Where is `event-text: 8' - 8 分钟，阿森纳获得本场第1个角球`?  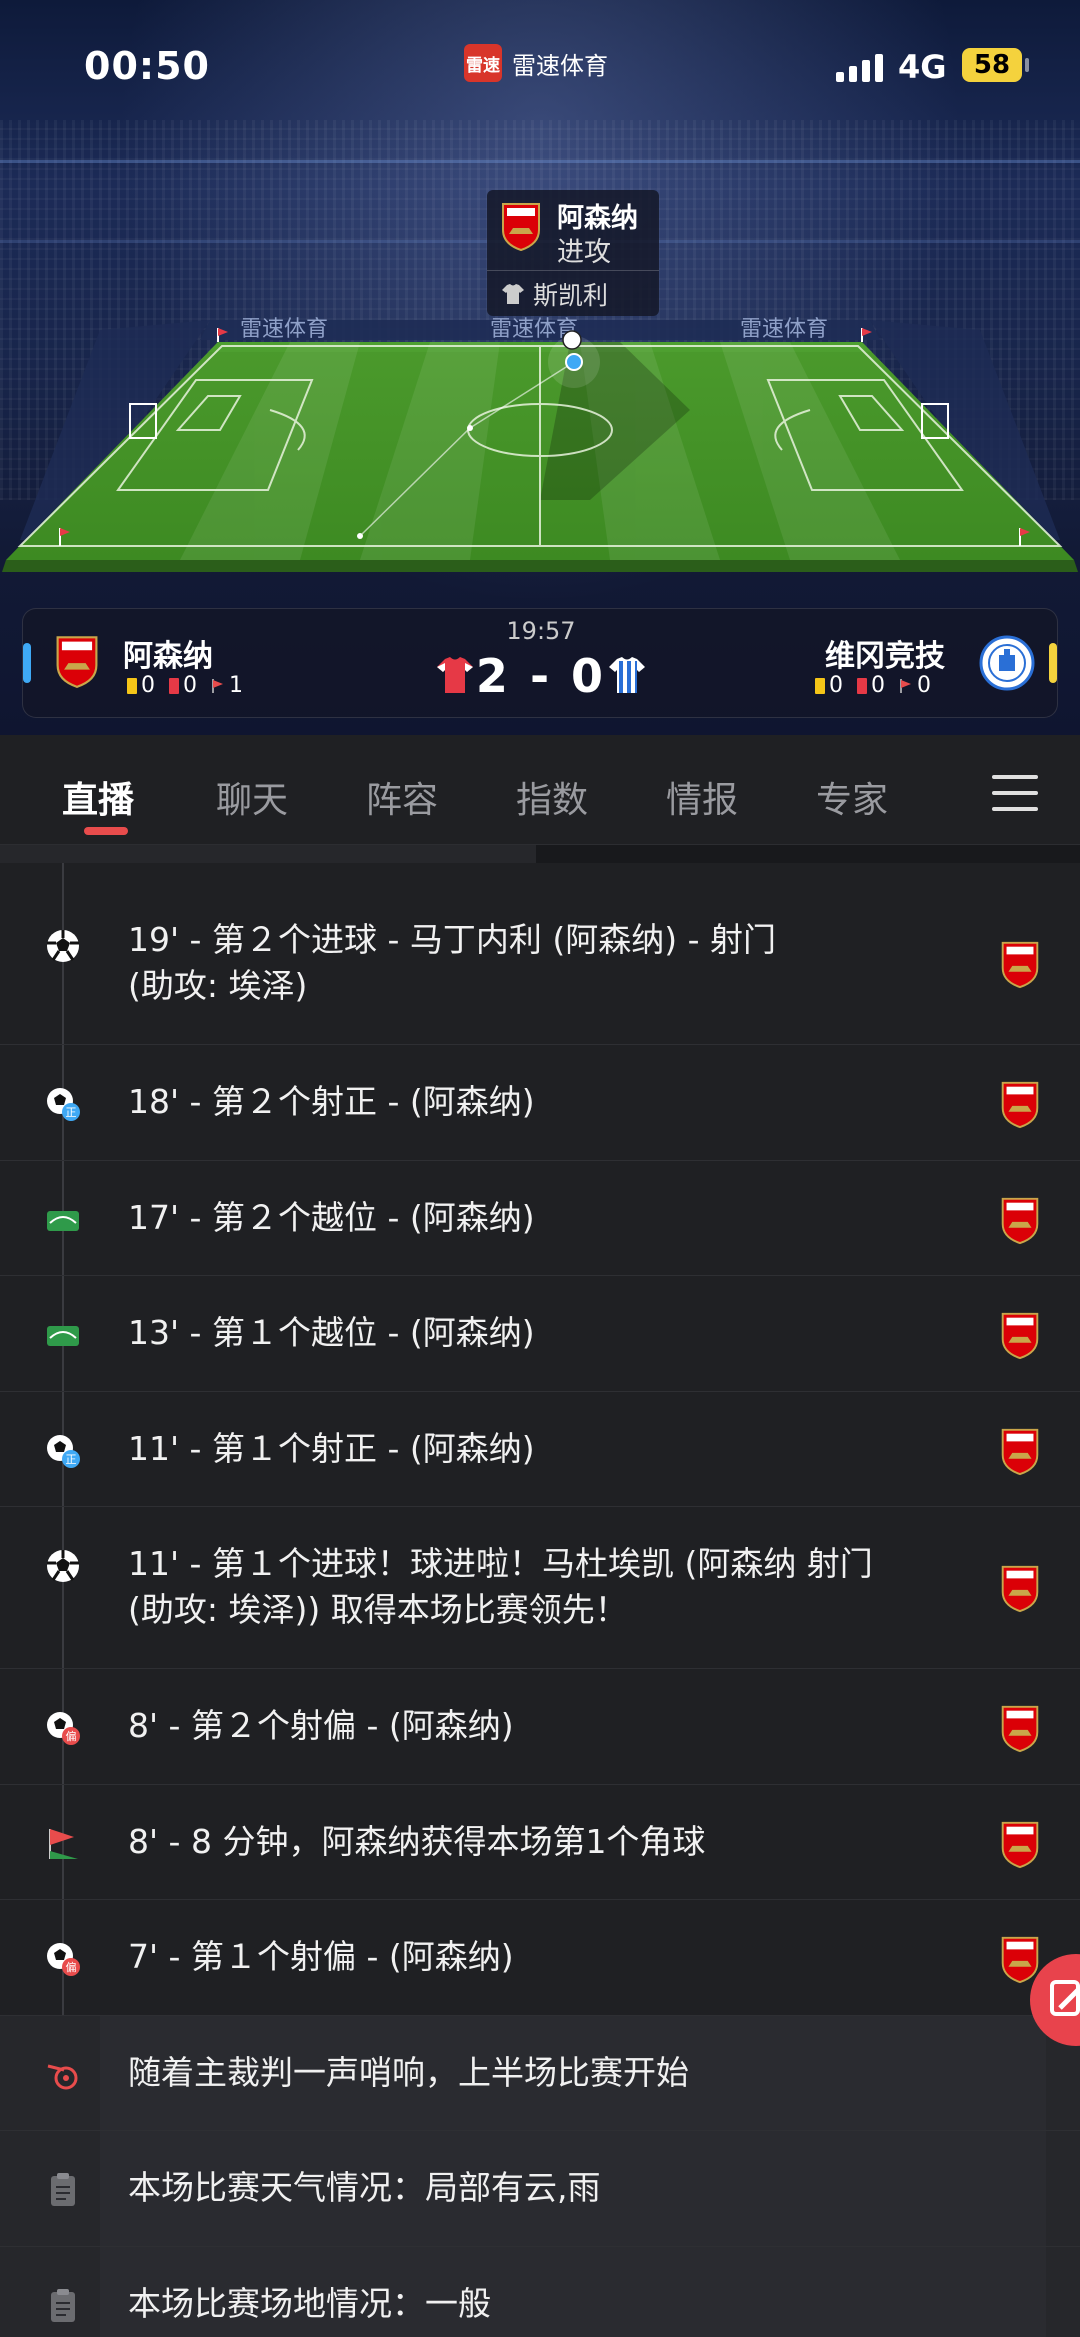 event-text: 8' - 8 分钟，阿森纳获得本场第1个角球 is located at coordinates (417, 1841).